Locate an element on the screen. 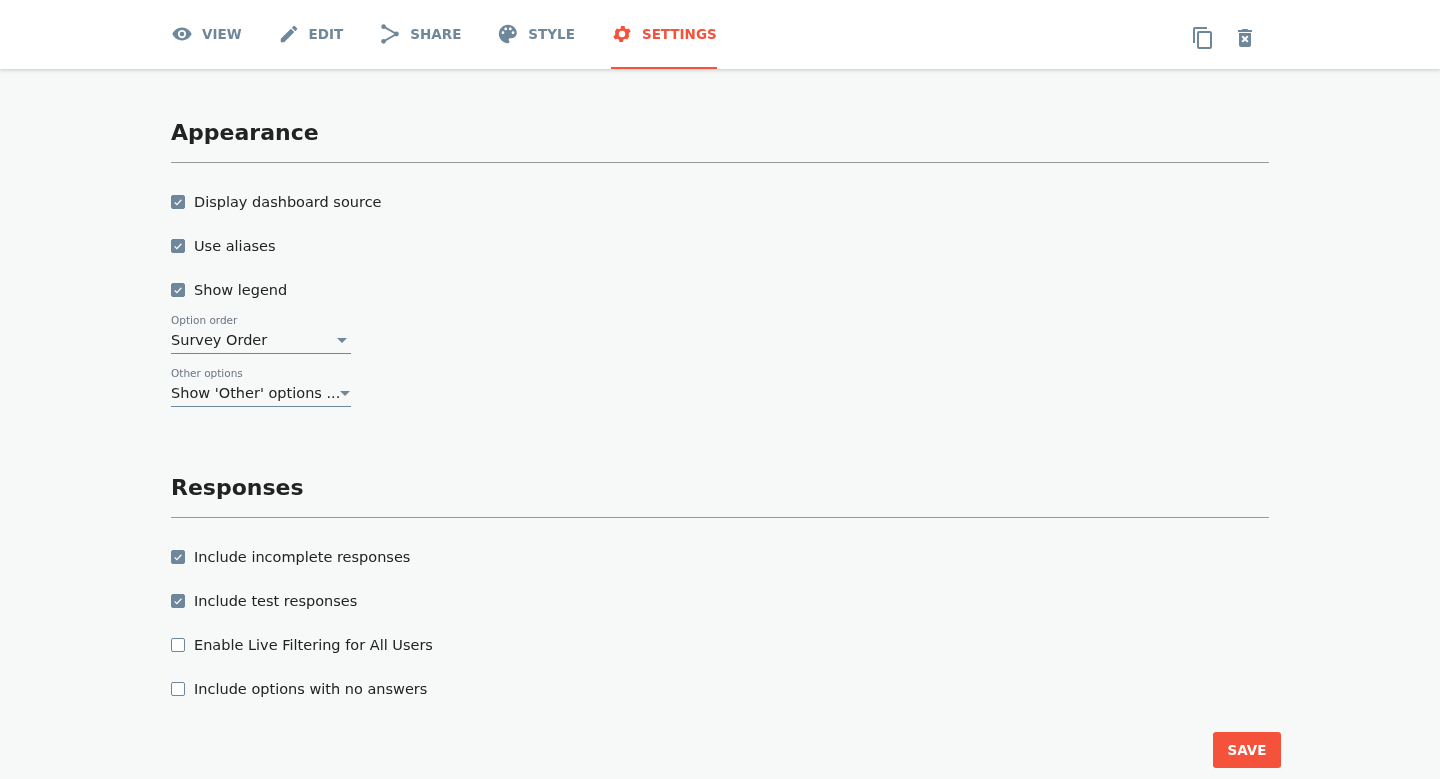 The image size is (1440, 779). tab: SETTINGS is located at coordinates (663, 34).